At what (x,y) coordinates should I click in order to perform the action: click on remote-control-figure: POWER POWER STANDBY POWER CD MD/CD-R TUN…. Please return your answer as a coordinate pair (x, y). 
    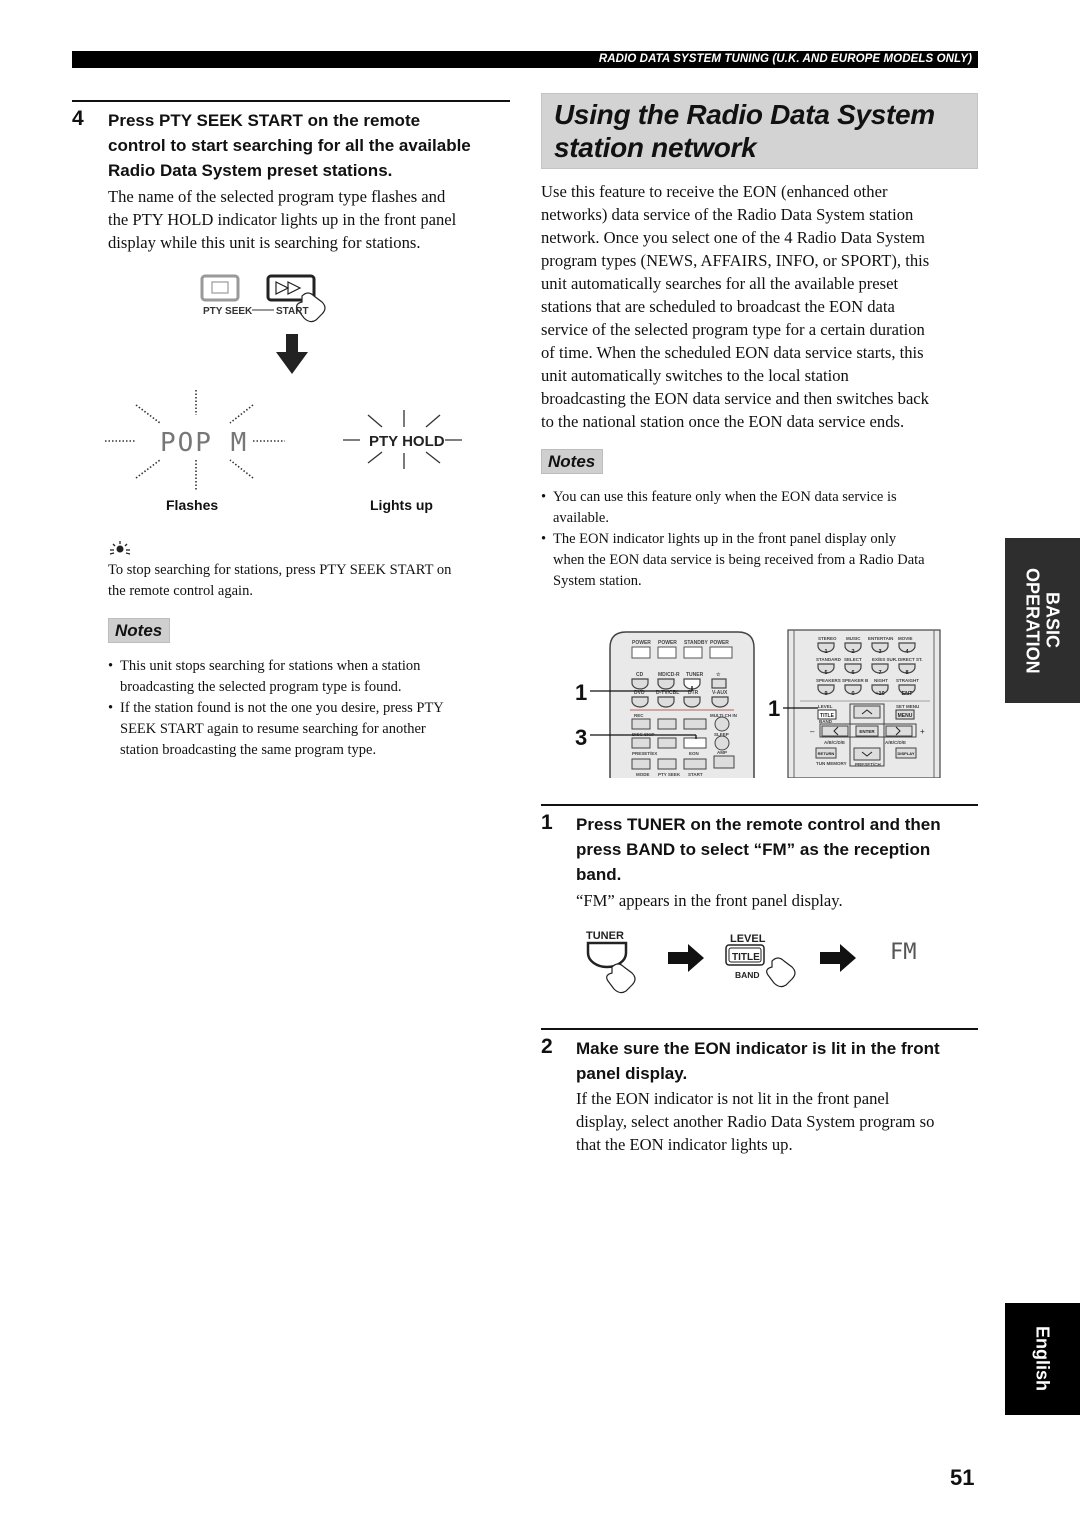
    Looking at the image, I should click on (758, 703).